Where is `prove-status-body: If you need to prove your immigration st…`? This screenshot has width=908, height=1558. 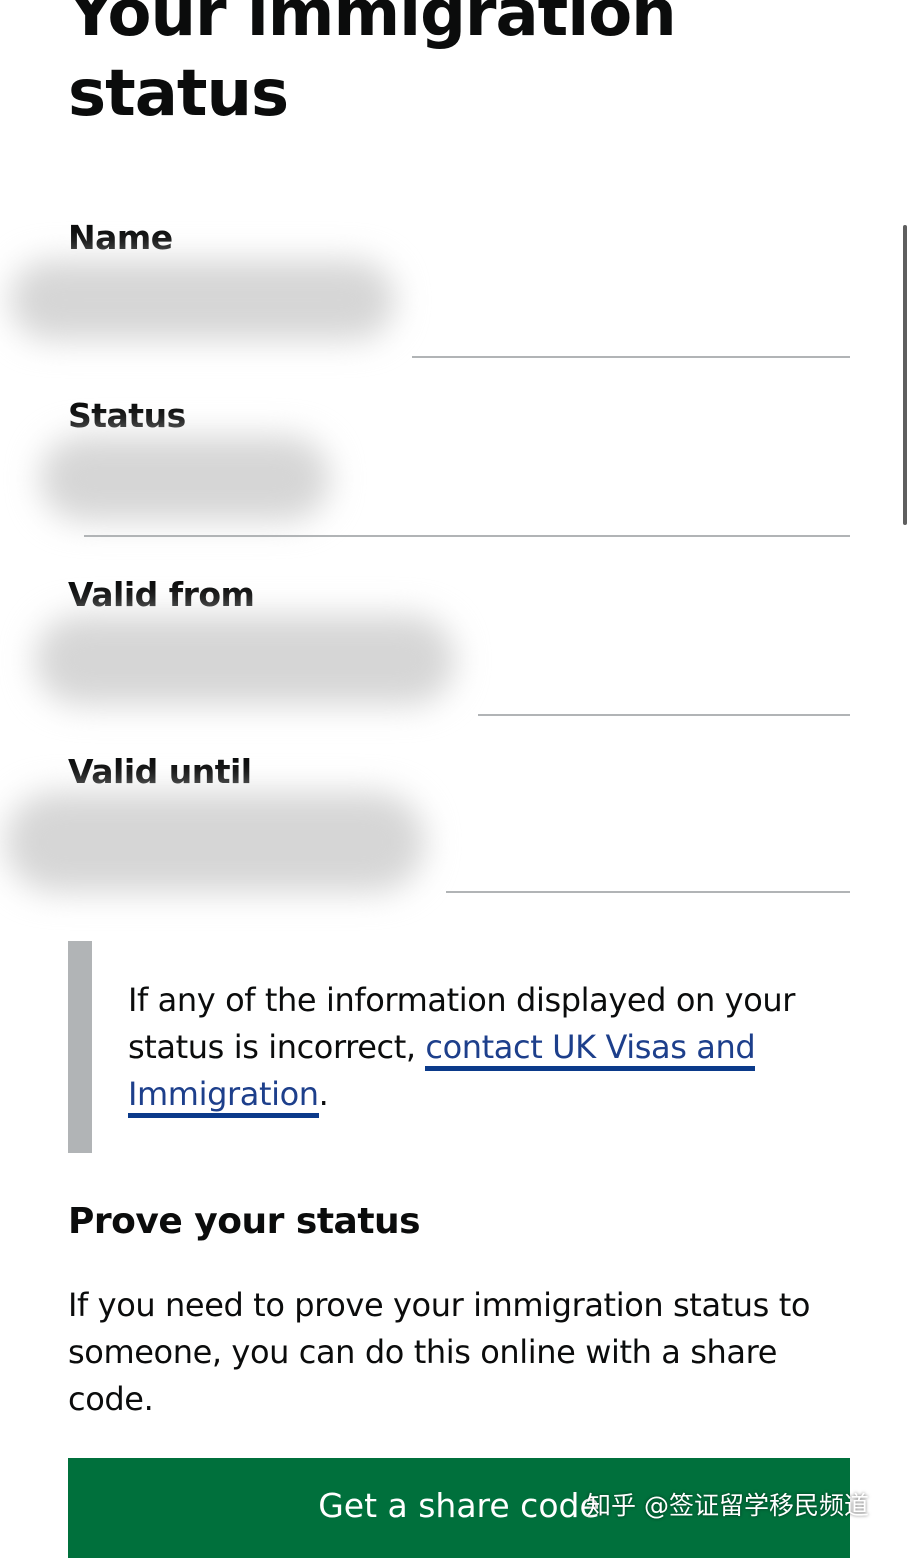 prove-status-body: If you need to prove your immigration st… is located at coordinates (439, 1352).